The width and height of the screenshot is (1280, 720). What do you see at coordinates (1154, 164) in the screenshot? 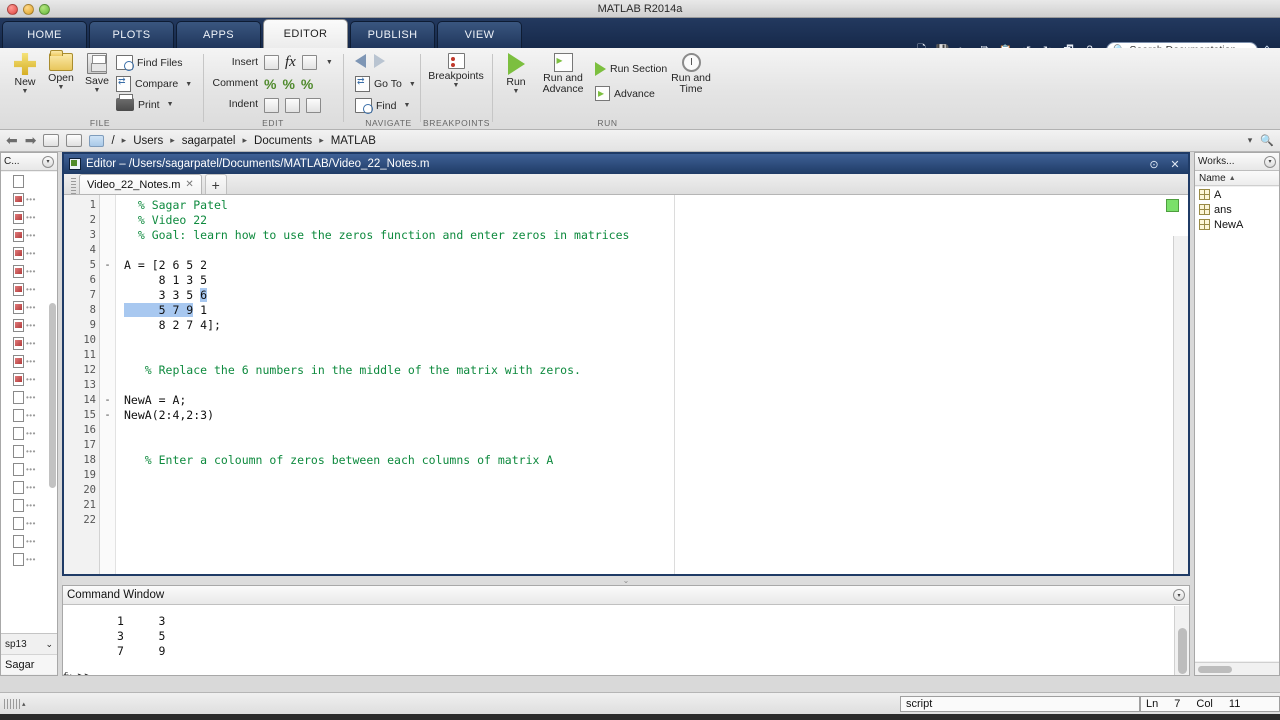
I see `undock-icon: ⊙` at bounding box center [1154, 164].